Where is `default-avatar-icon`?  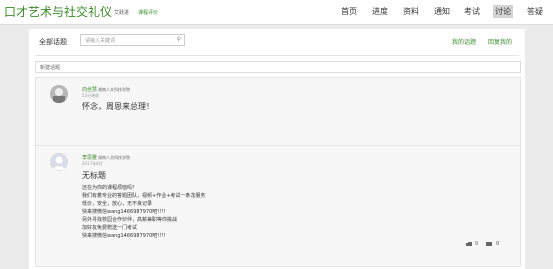 default-avatar-icon is located at coordinates (59, 162).